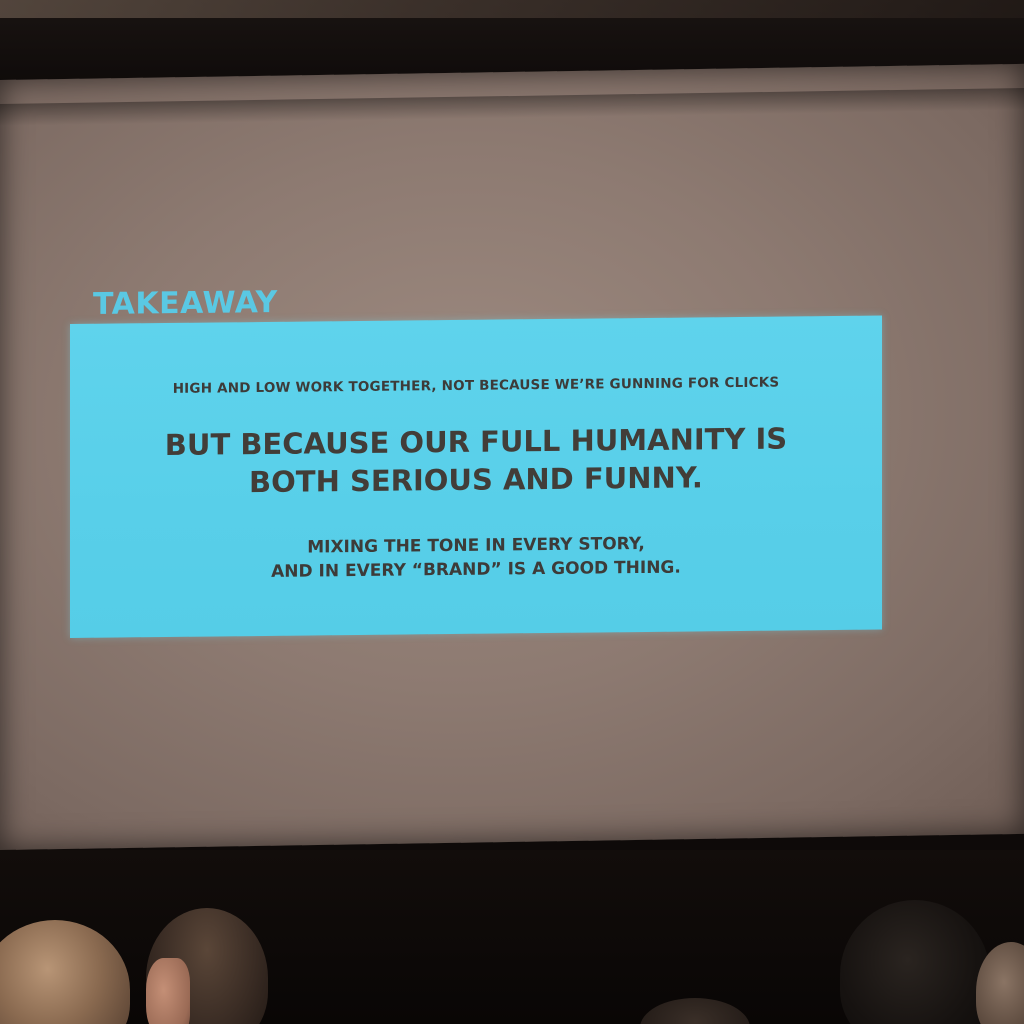 Image resolution: width=1024 pixels, height=1024 pixels. Describe the element at coordinates (185, 303) in the screenshot. I see `slide-heading: TAKEAWAY` at that location.